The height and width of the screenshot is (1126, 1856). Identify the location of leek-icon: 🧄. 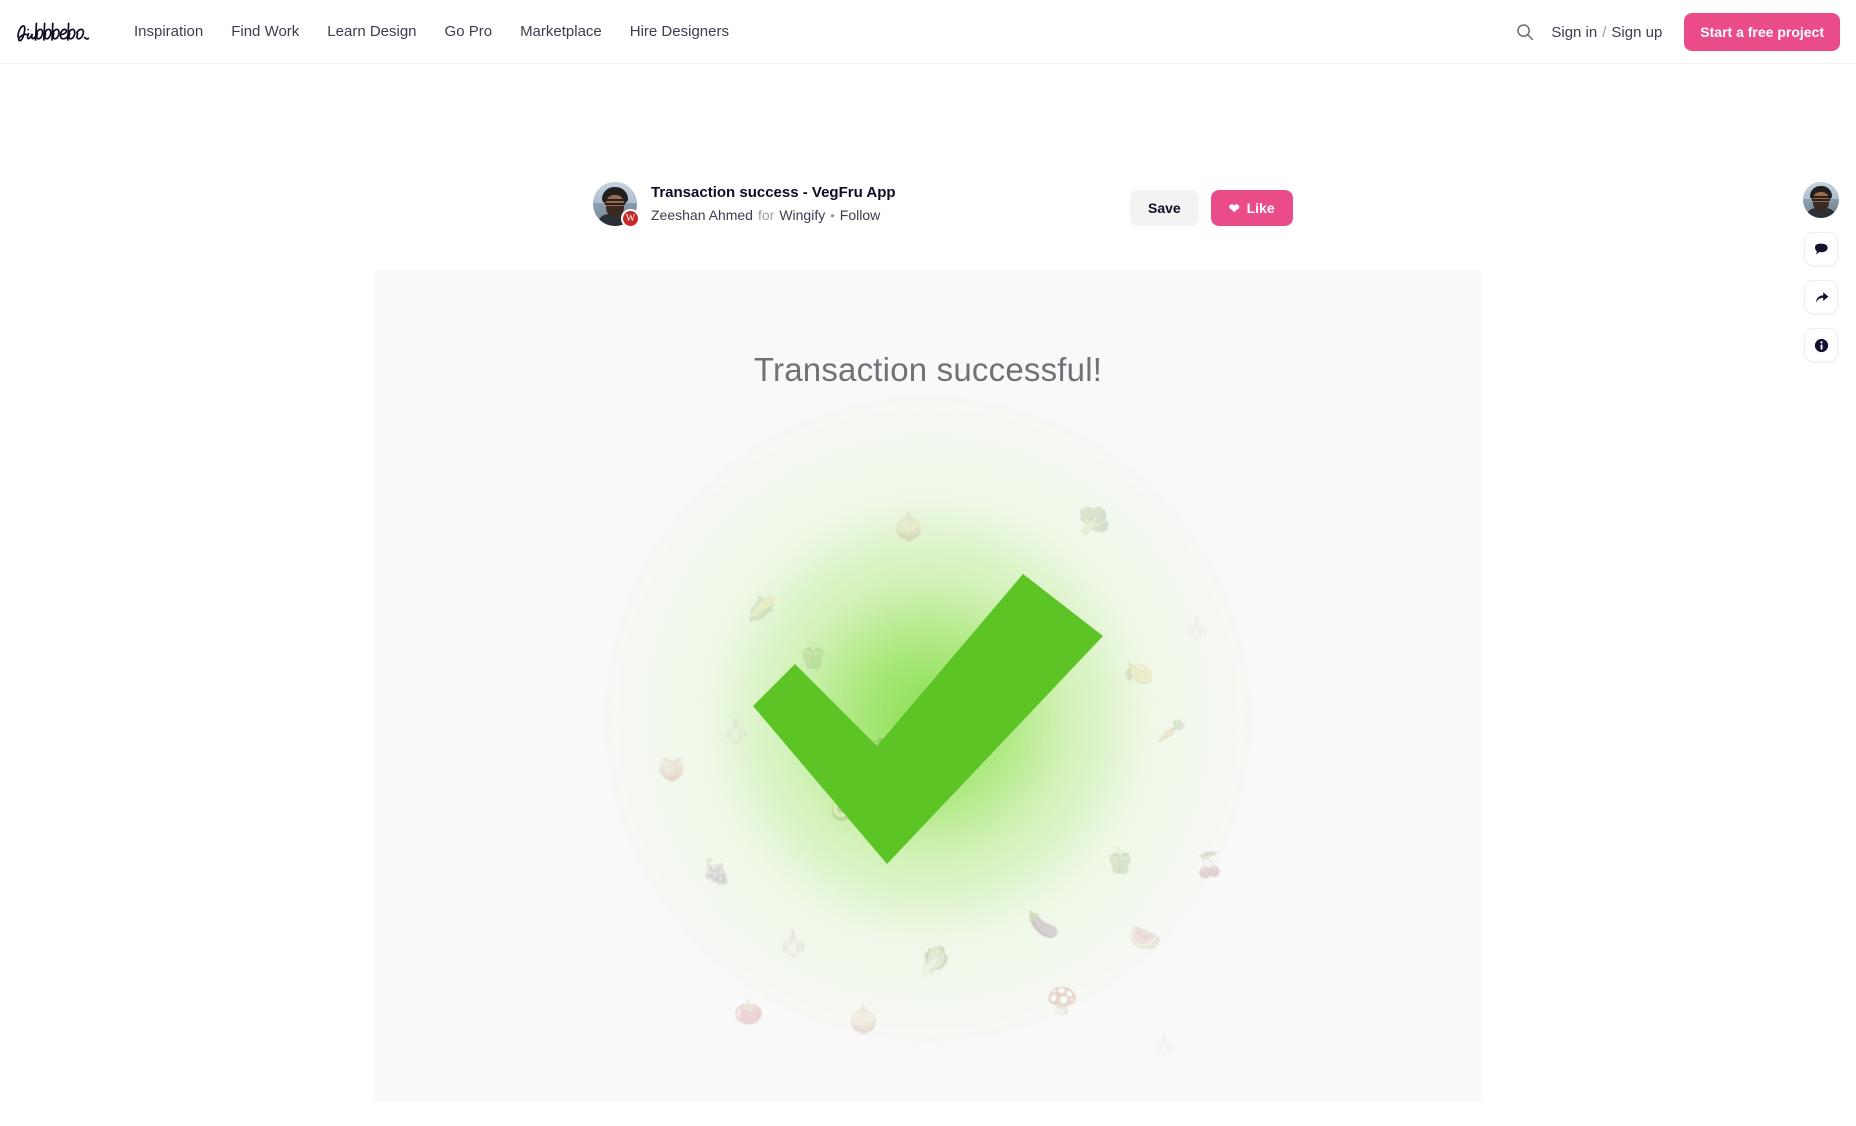
(1197, 629).